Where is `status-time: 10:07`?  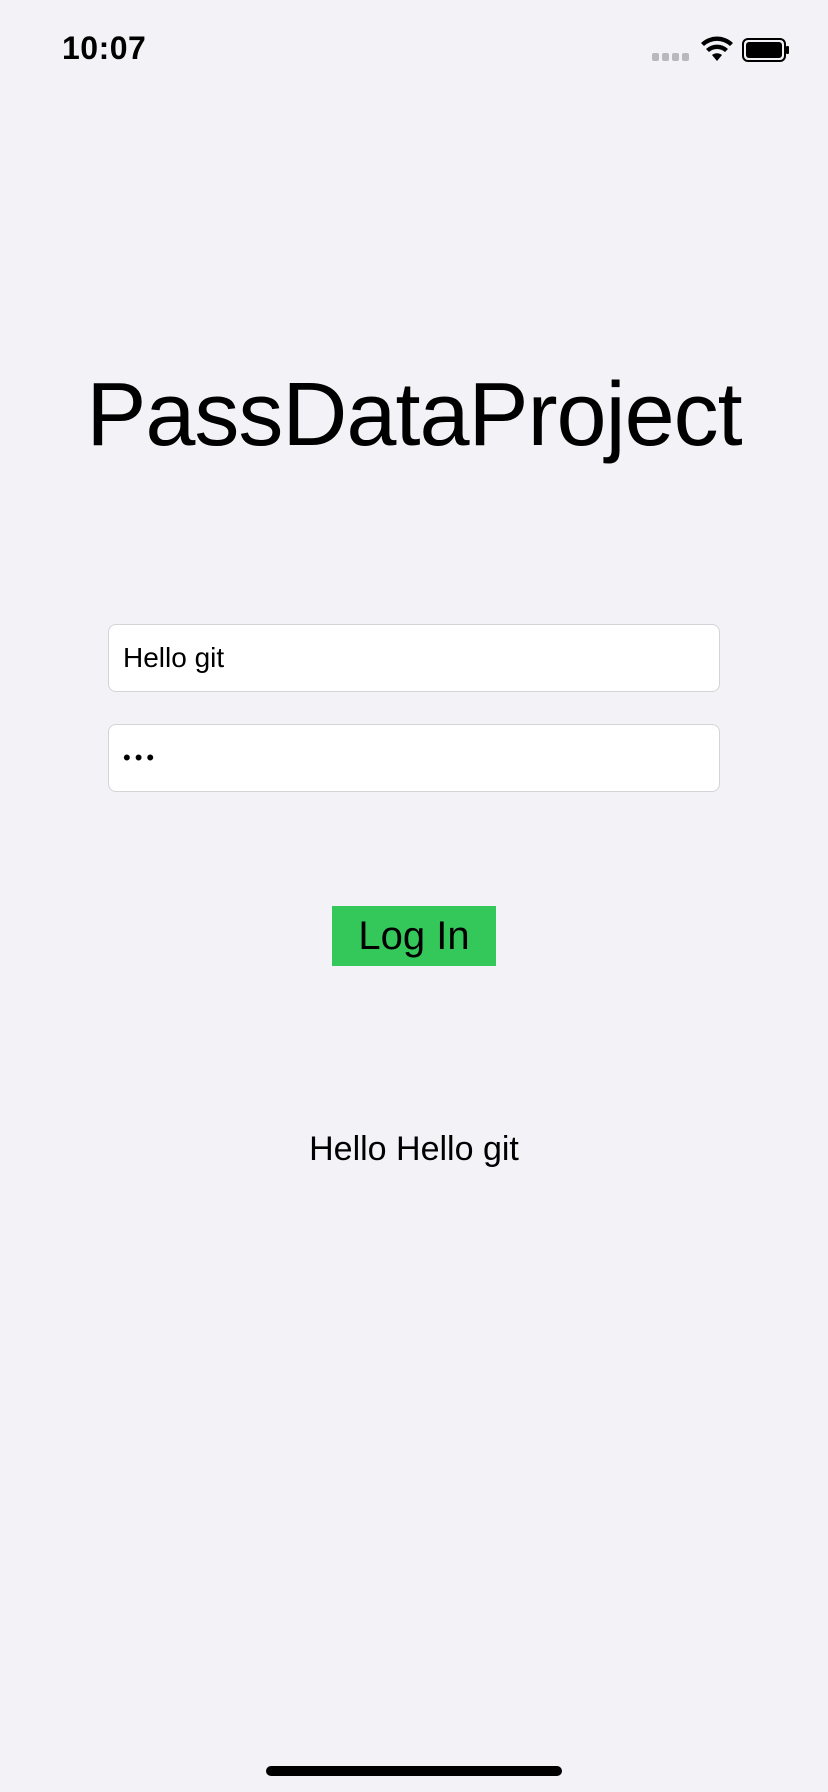
status-time: 10:07 is located at coordinates (104, 48).